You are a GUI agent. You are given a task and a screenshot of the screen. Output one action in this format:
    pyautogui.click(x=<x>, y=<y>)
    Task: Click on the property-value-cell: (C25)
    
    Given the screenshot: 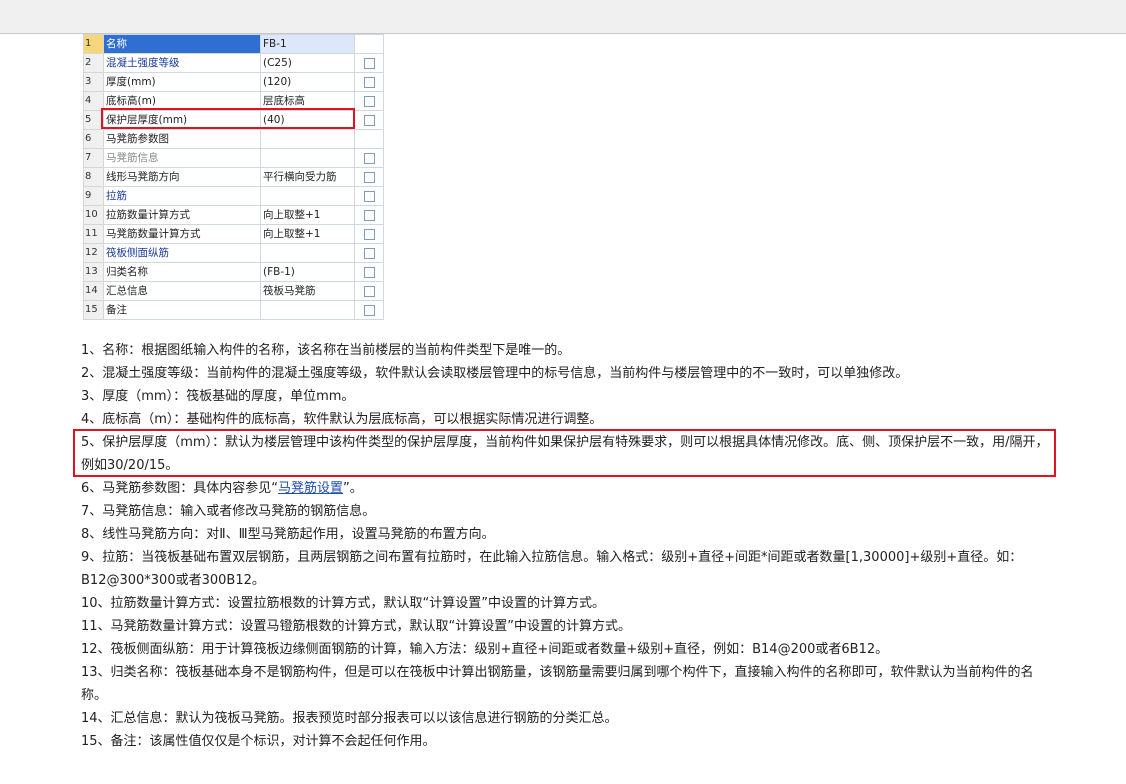 What is the action you would take?
    pyautogui.click(x=307, y=63)
    